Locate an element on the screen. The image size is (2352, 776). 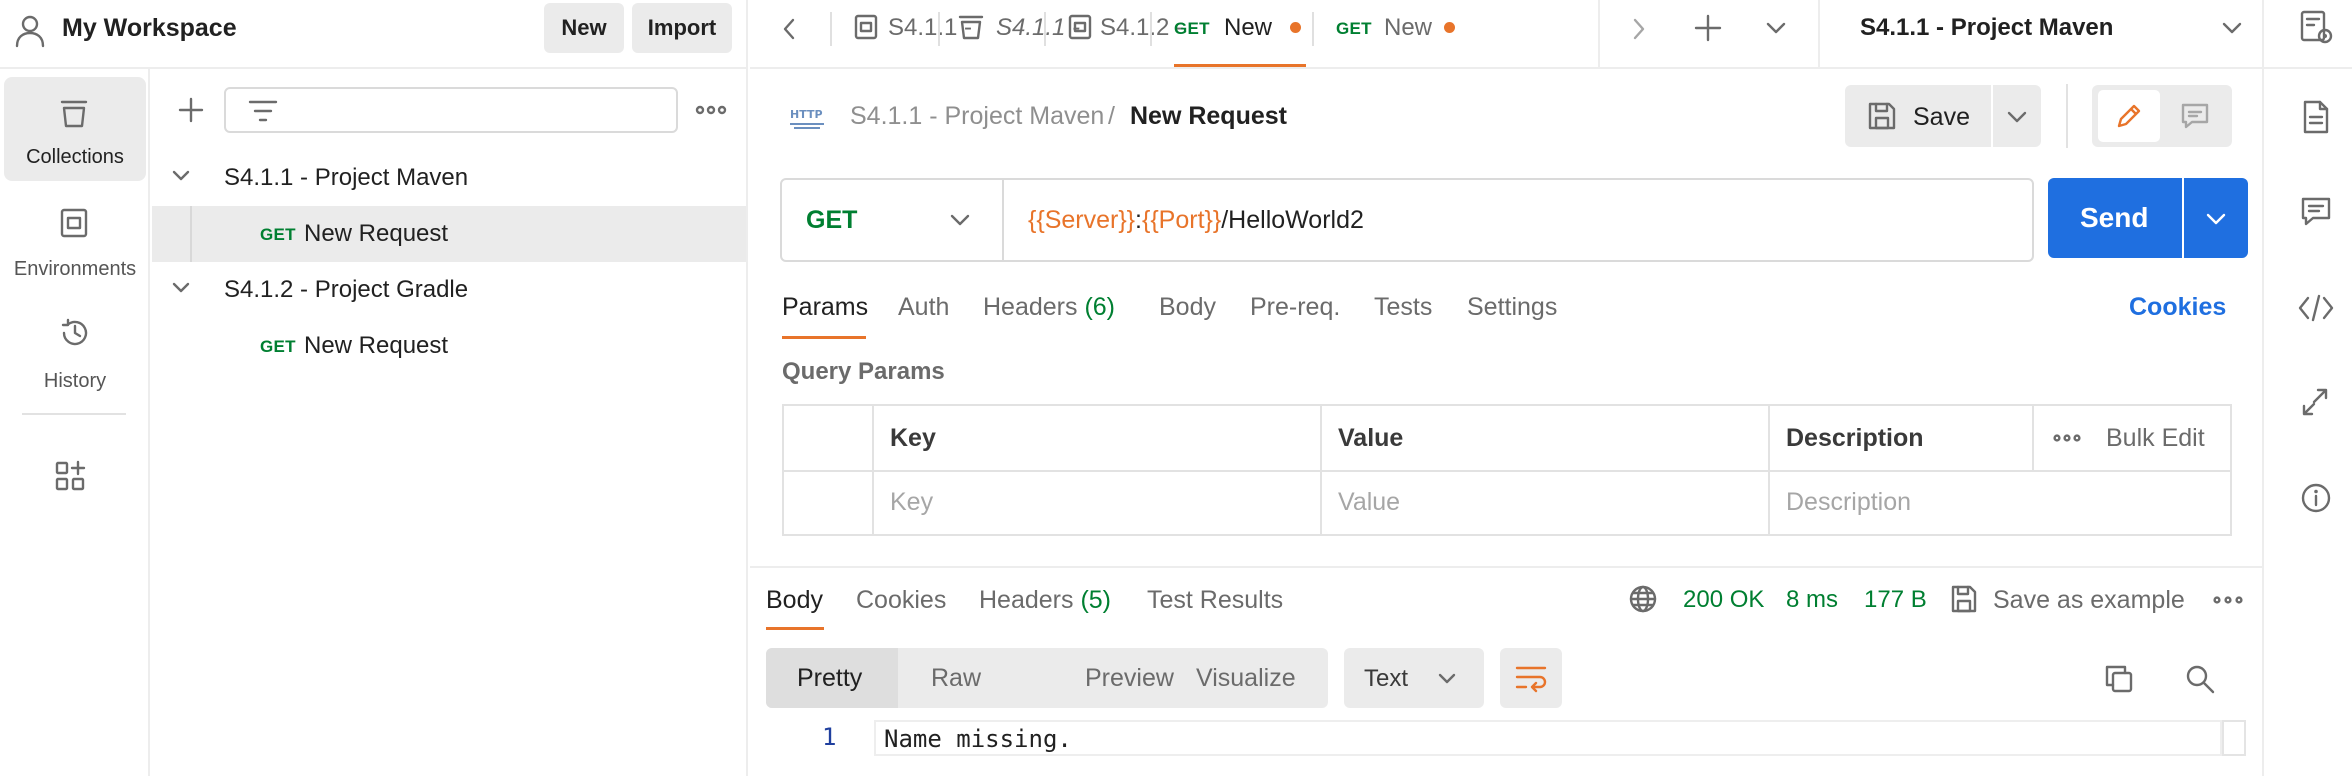
tab-headers: Headers (6) is located at coordinates (1049, 307).